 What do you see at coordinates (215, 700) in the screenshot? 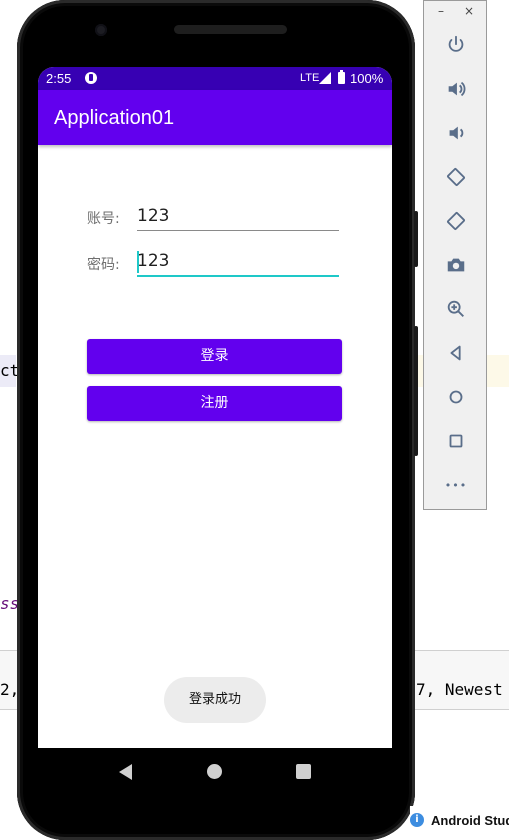
I see `toast-message: 登录成功` at bounding box center [215, 700].